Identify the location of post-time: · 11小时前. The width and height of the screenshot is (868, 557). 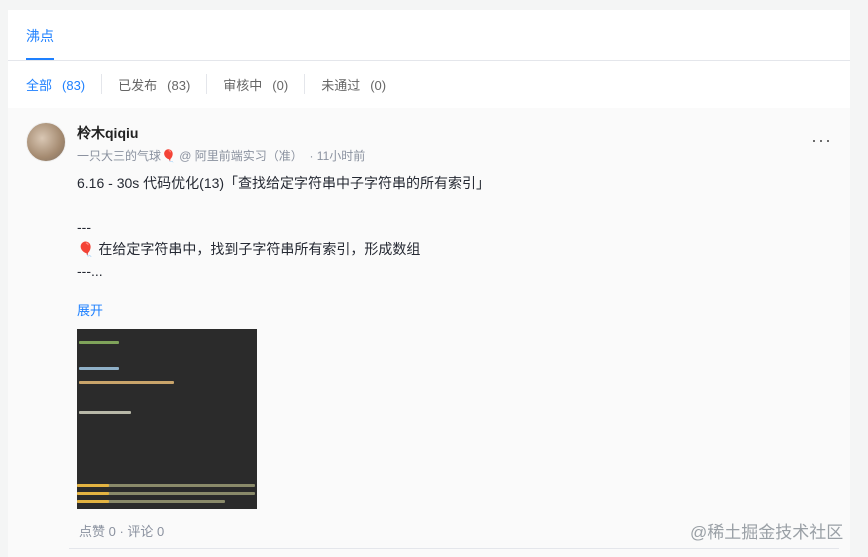
(337, 156).